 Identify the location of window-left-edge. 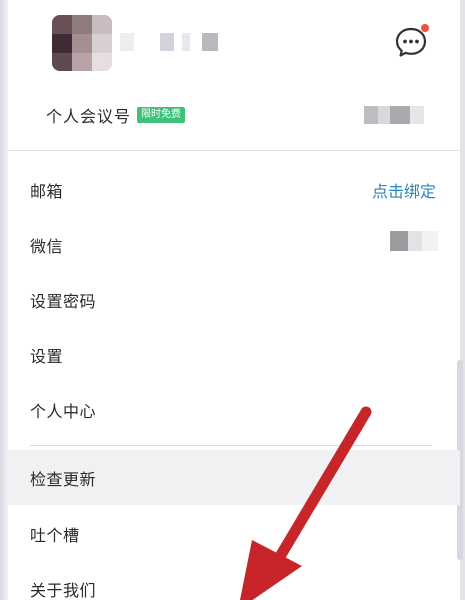
(4, 300).